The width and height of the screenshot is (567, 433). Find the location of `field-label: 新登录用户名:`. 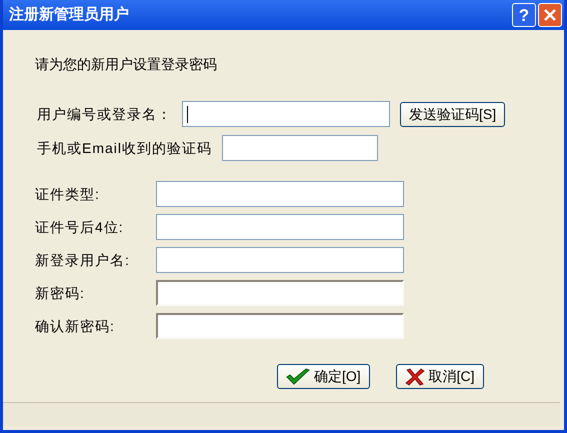

field-label: 新登录用户名: is located at coordinates (83, 260).